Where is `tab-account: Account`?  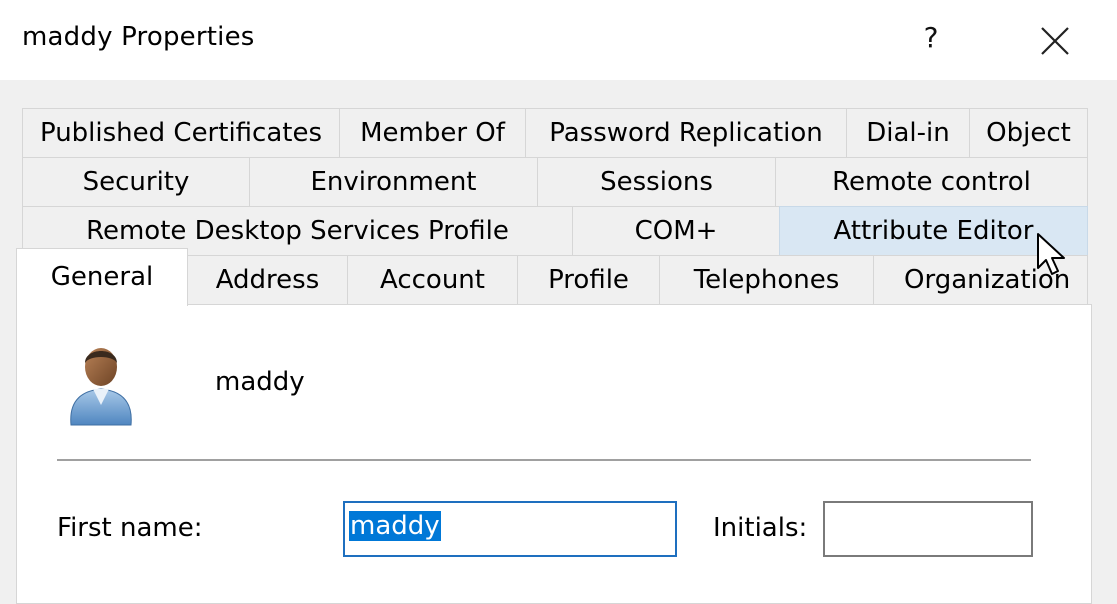 tab-account: Account is located at coordinates (432, 280).